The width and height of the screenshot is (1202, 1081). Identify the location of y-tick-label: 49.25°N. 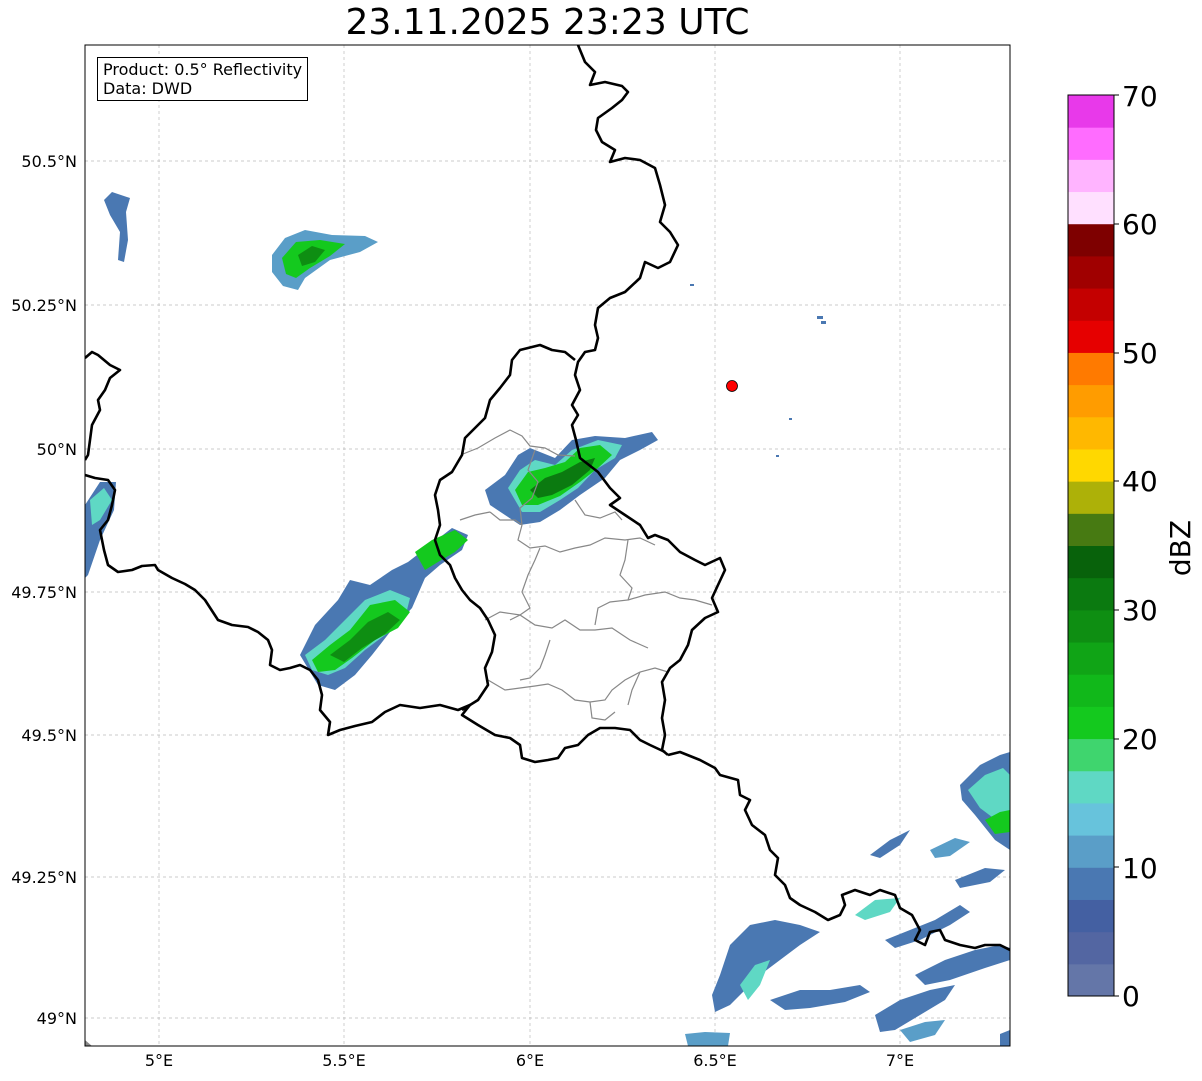
(44, 877).